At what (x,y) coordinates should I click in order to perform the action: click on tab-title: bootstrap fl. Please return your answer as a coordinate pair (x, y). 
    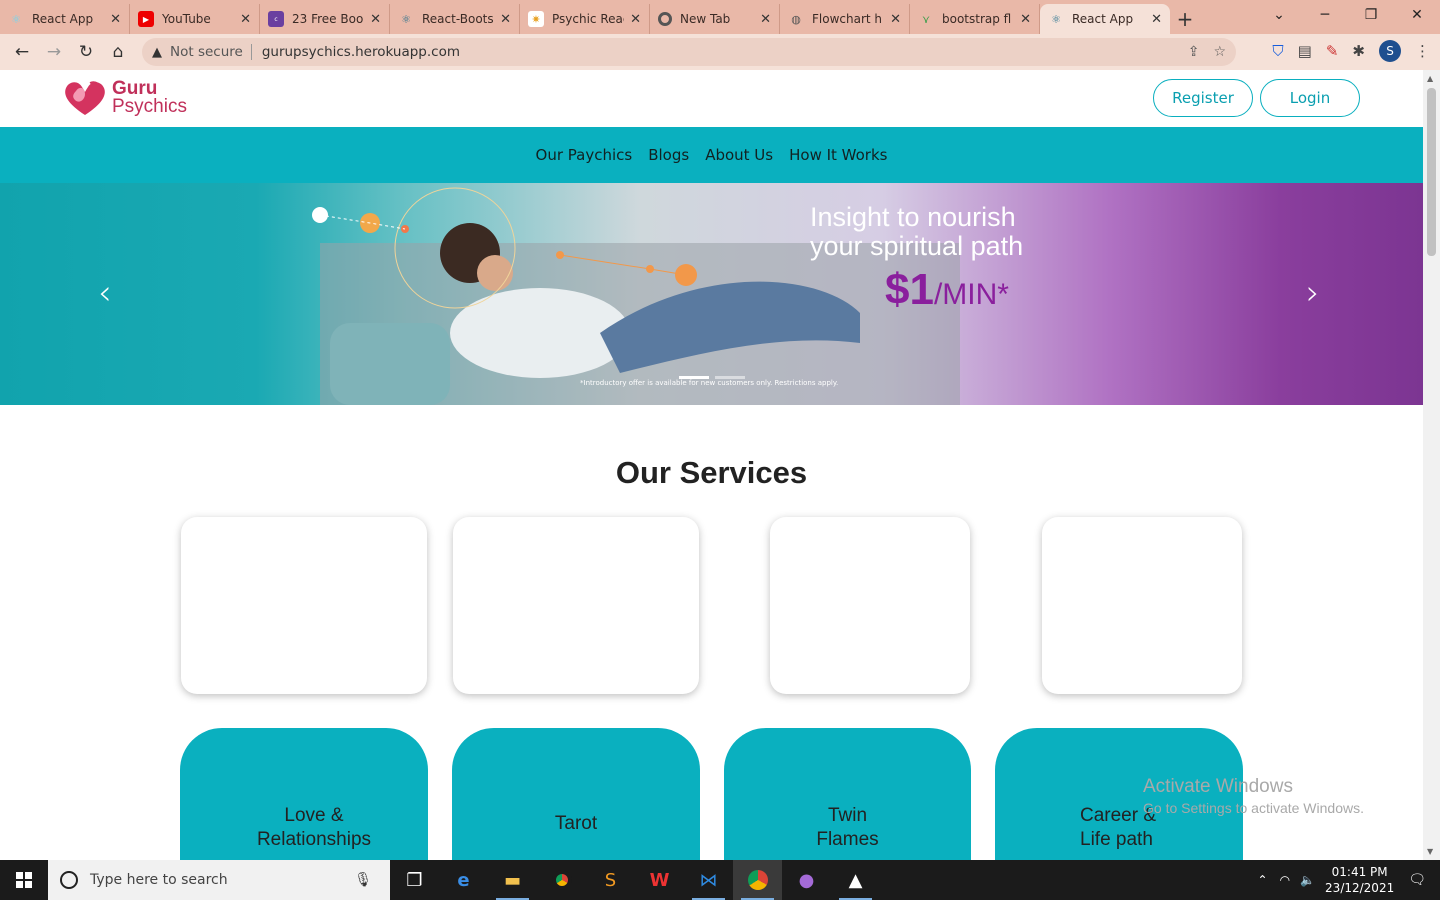
    Looking at the image, I should click on (977, 19).